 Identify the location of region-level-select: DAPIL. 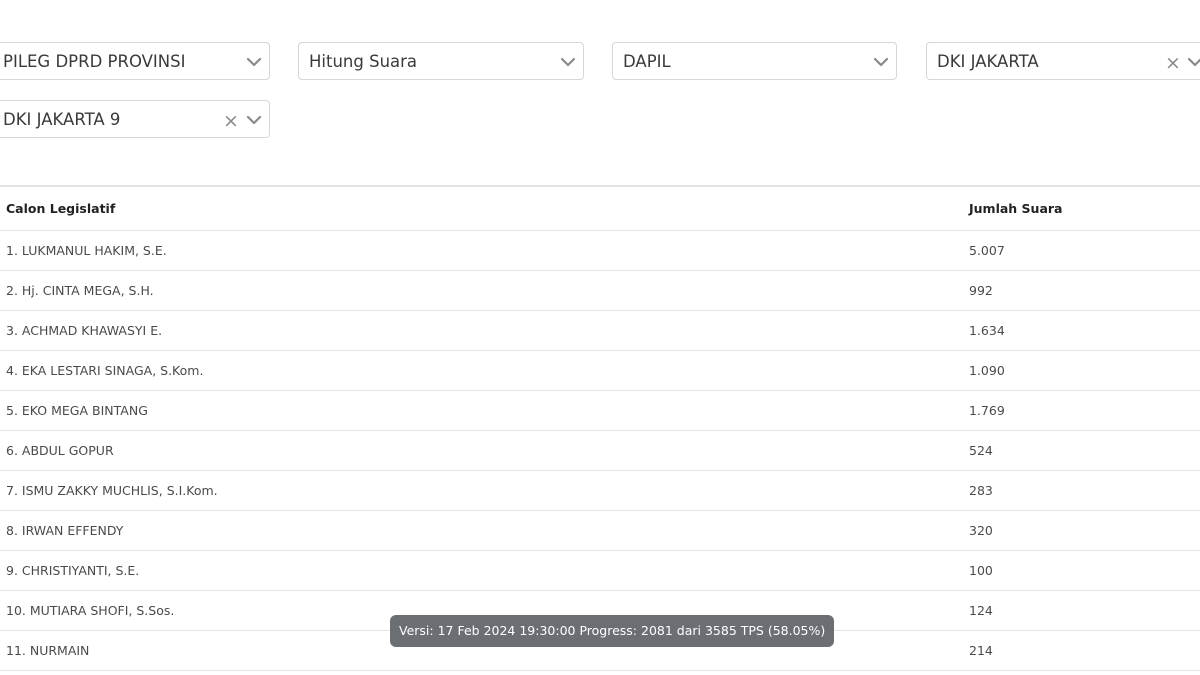
(754, 61).